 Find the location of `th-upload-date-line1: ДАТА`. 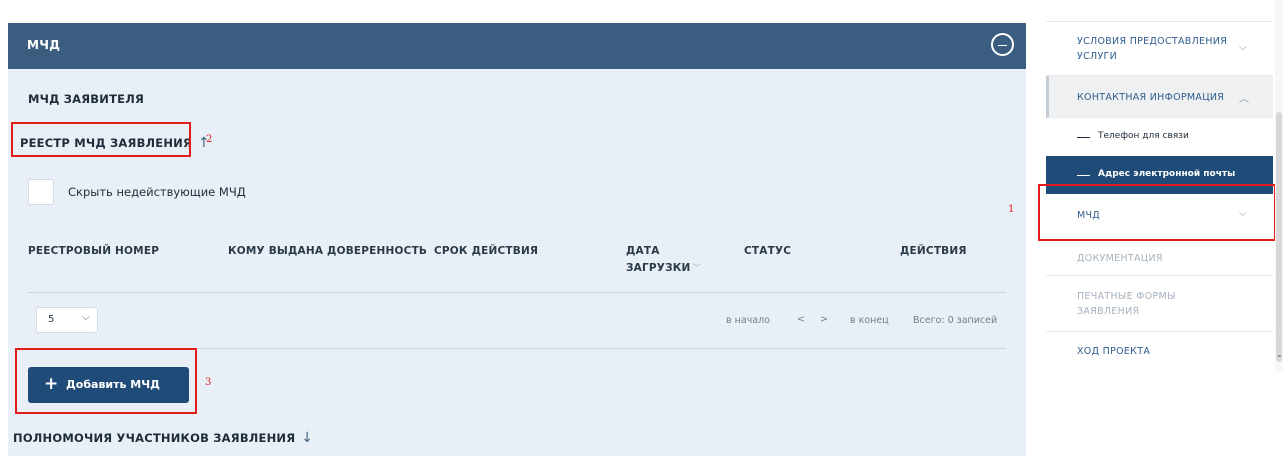

th-upload-date-line1: ДАТА is located at coordinates (643, 251).